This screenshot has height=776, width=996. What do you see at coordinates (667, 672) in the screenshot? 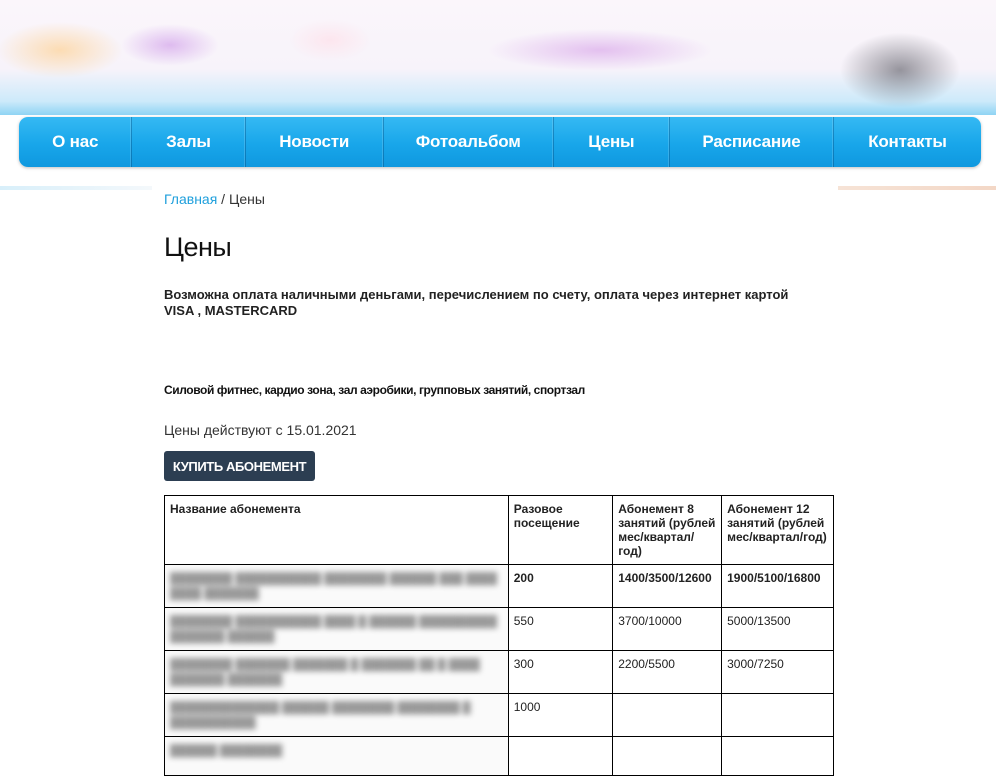
I see `row-eight-cell: 2200/5500` at bounding box center [667, 672].